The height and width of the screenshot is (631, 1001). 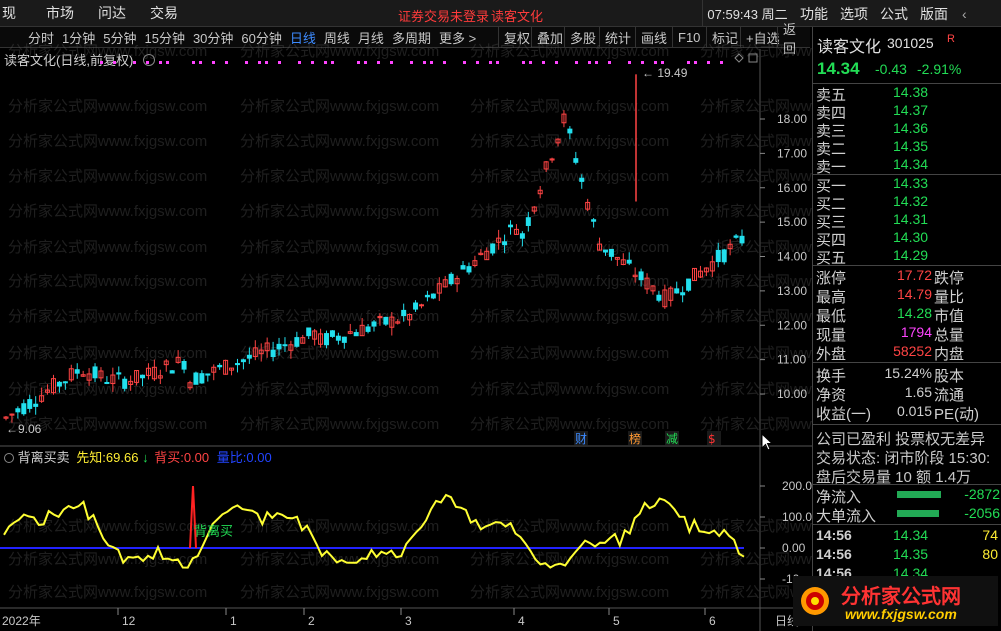 I want to click on stat2-label-2: 股本, so click(x=949, y=376).